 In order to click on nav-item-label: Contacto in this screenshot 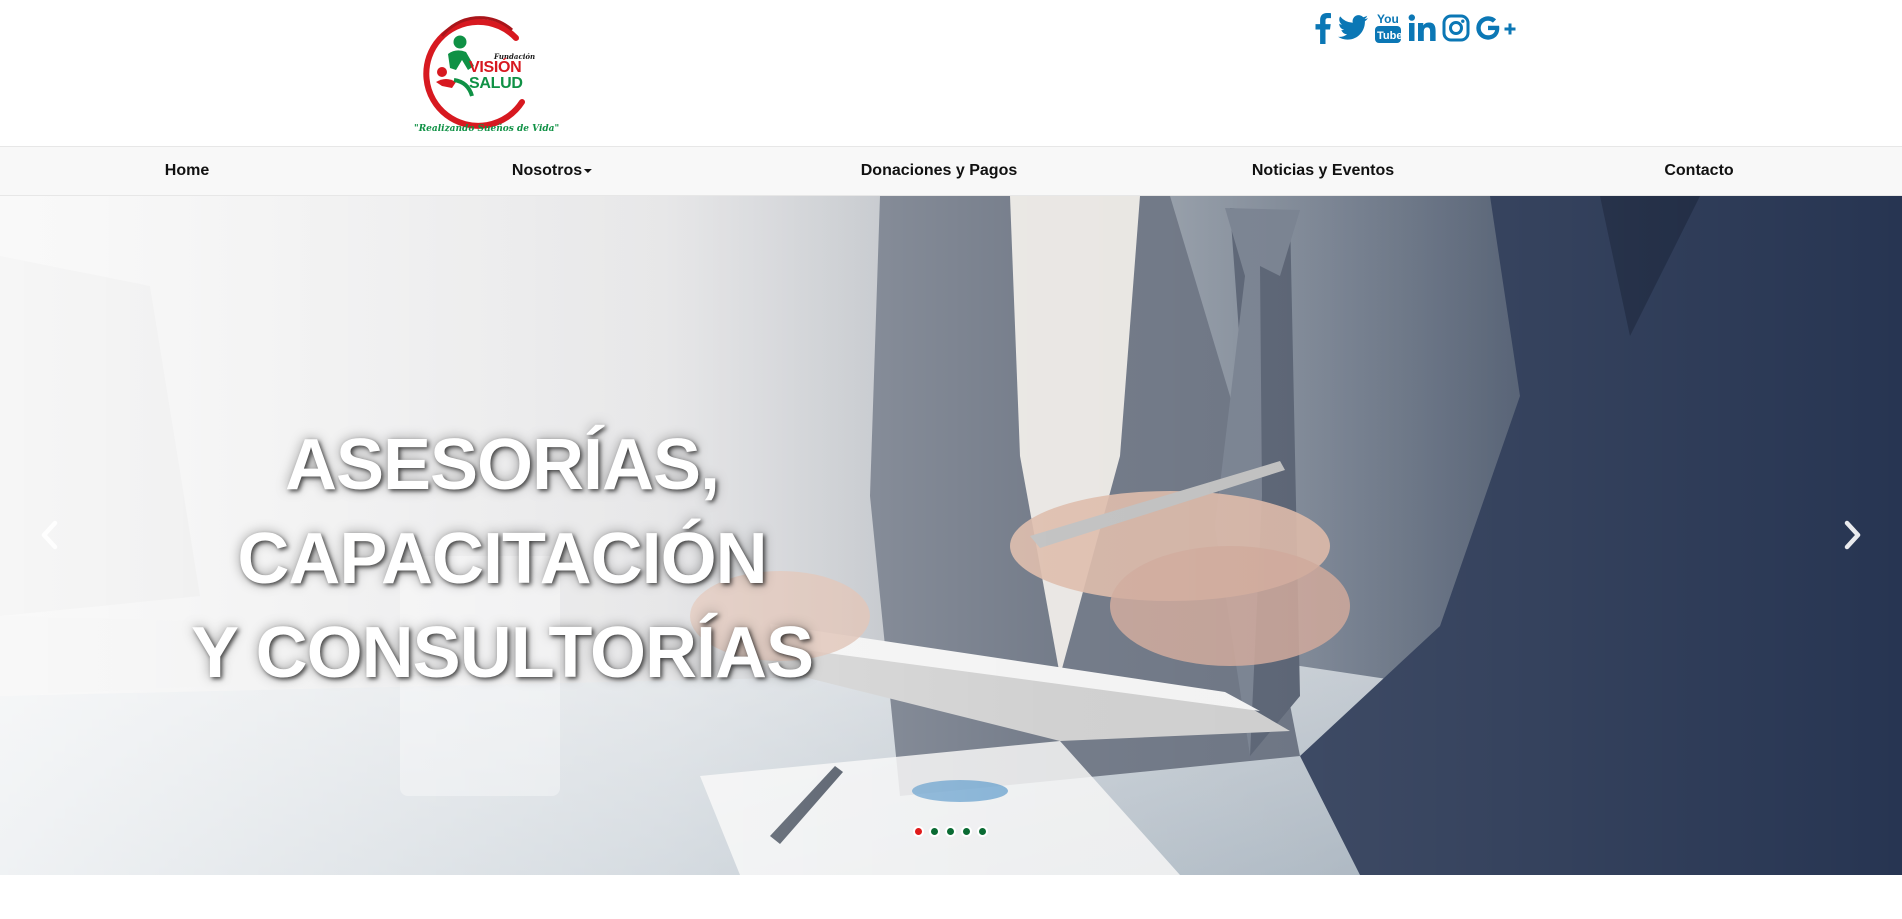, I will do `click(1699, 170)`.